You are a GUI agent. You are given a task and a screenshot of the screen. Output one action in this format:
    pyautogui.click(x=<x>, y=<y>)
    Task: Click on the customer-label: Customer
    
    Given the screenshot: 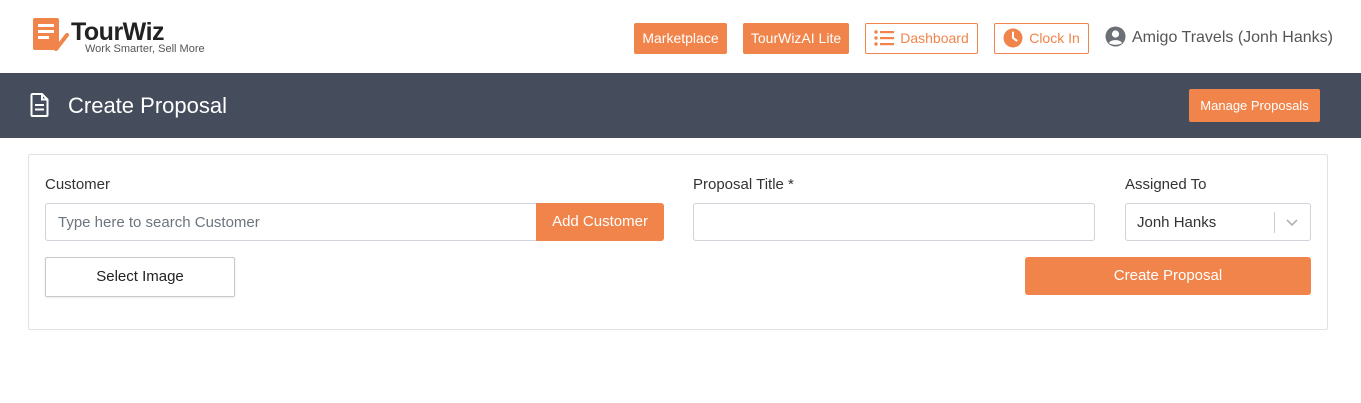 What is the action you would take?
    pyautogui.click(x=78, y=184)
    